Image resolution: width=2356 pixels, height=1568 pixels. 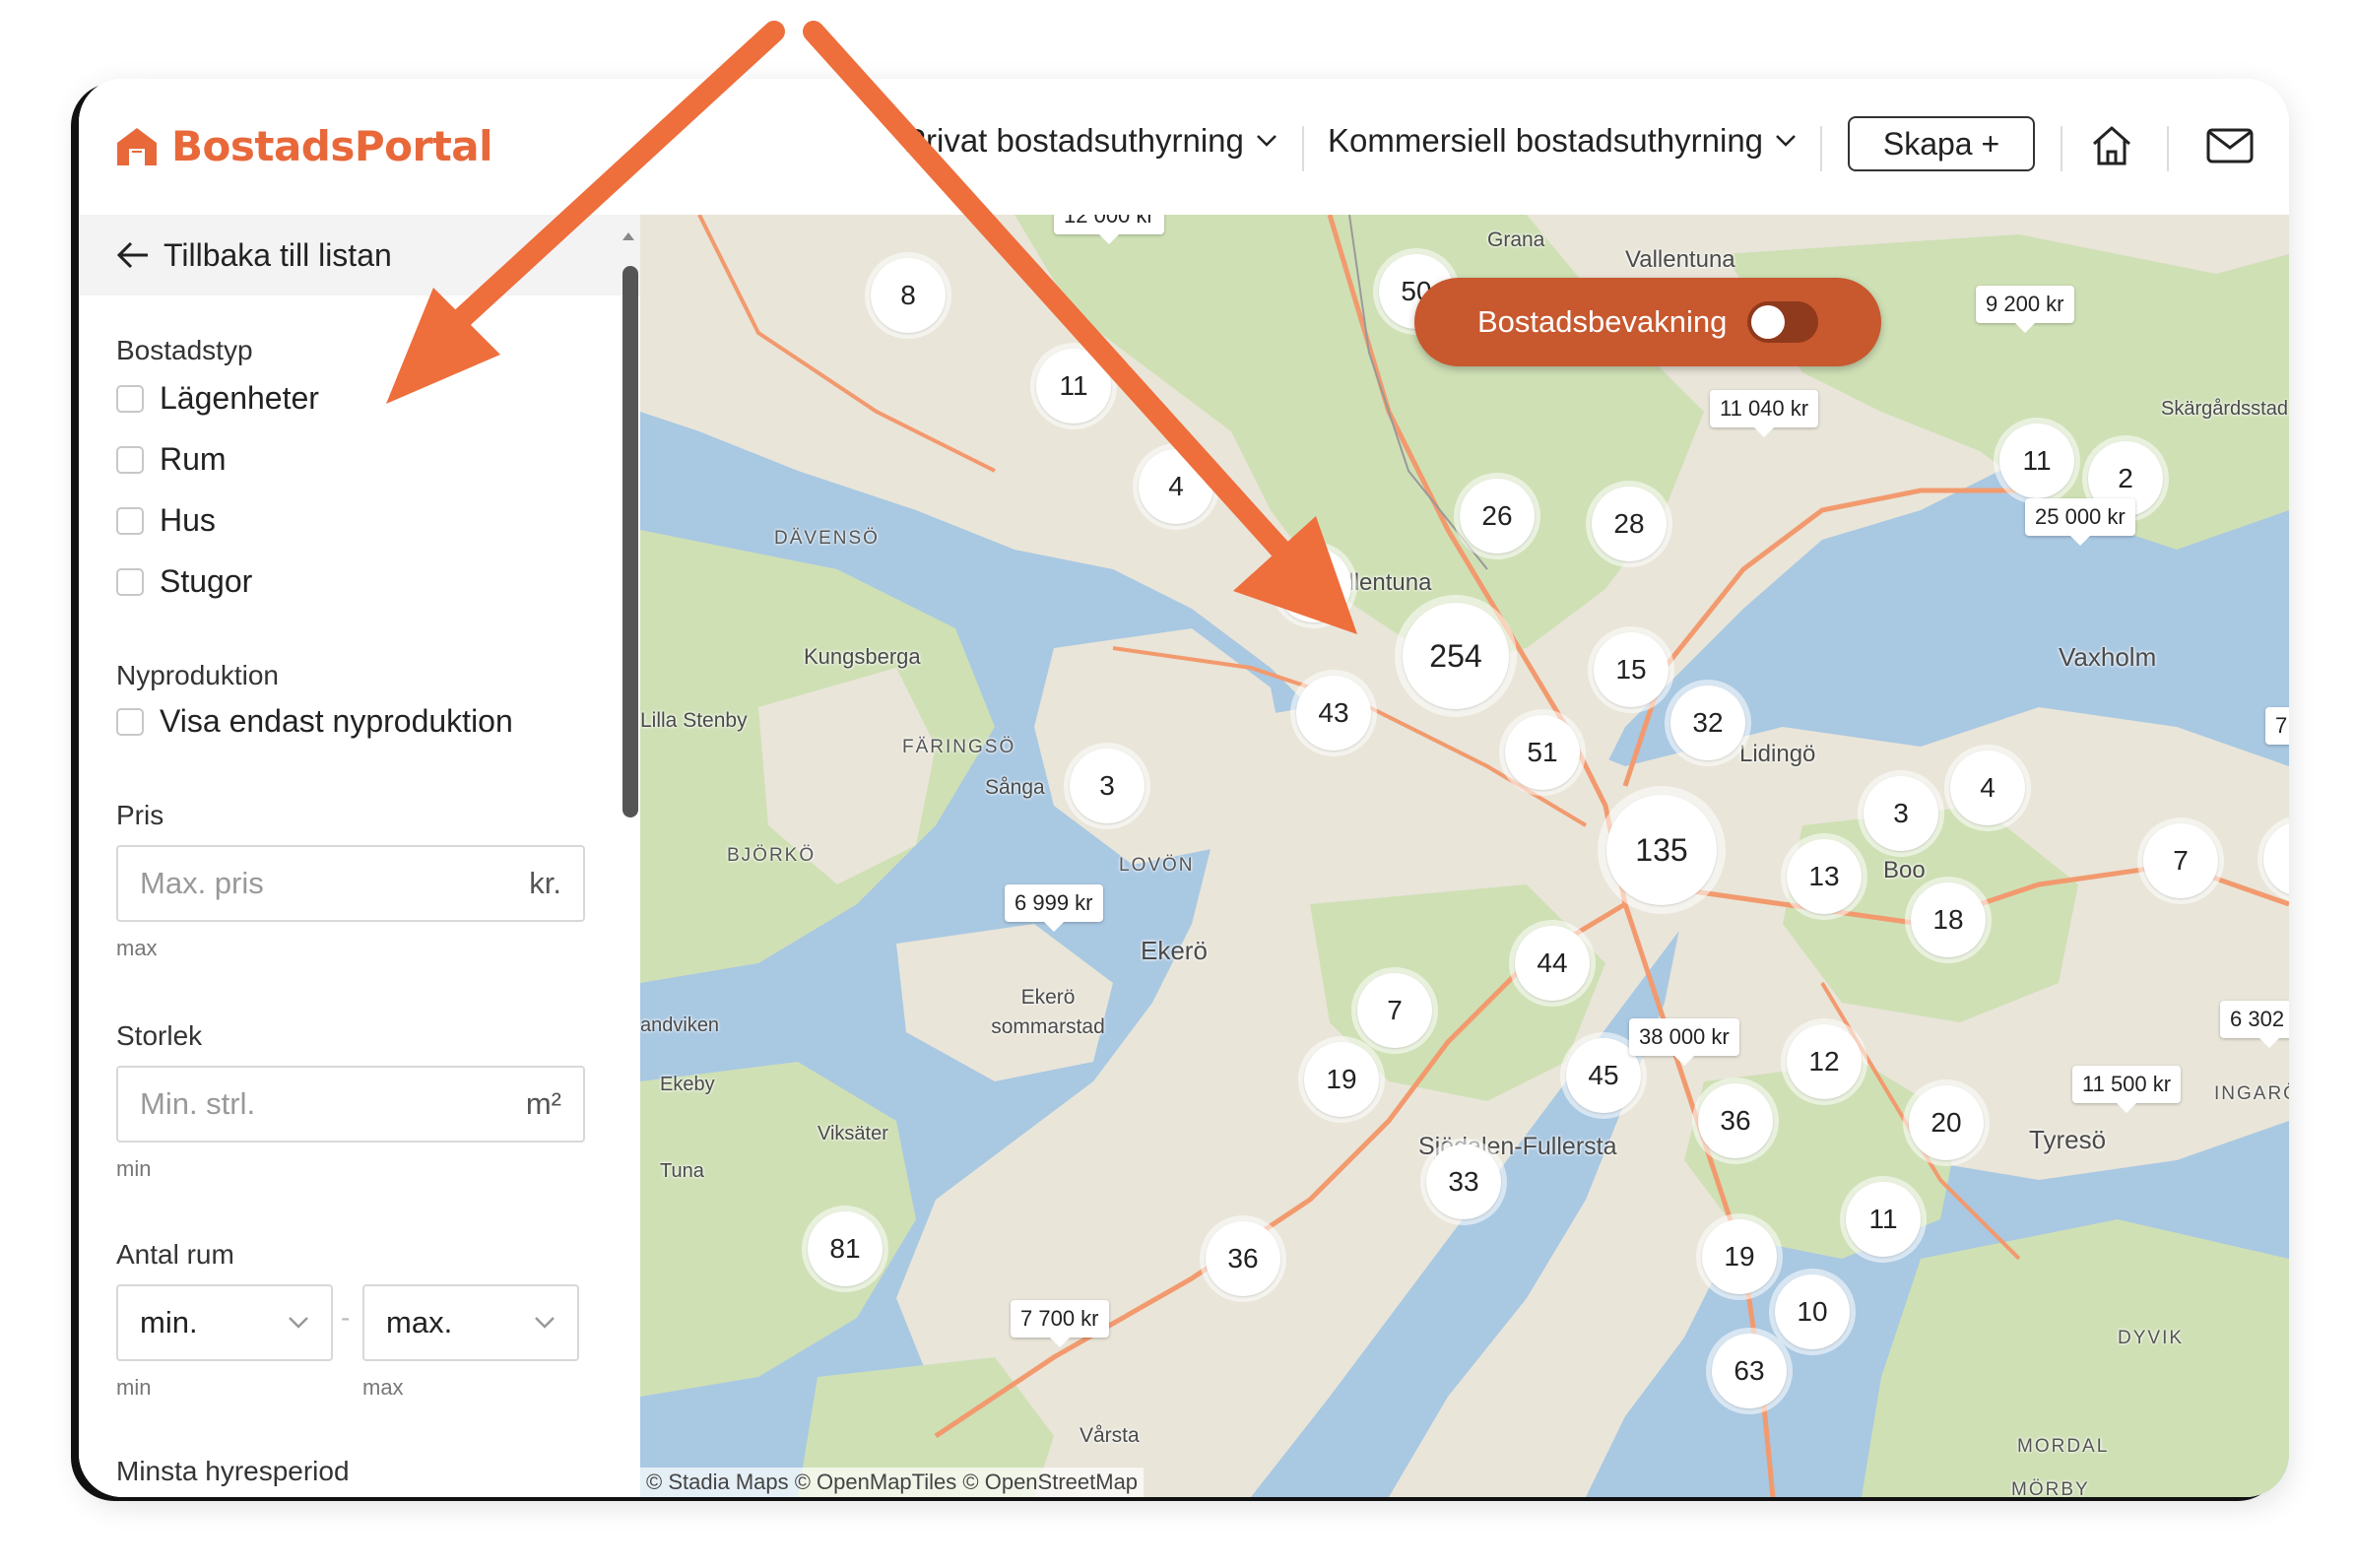 I want to click on chevron-down-icon, so click(x=298, y=1323).